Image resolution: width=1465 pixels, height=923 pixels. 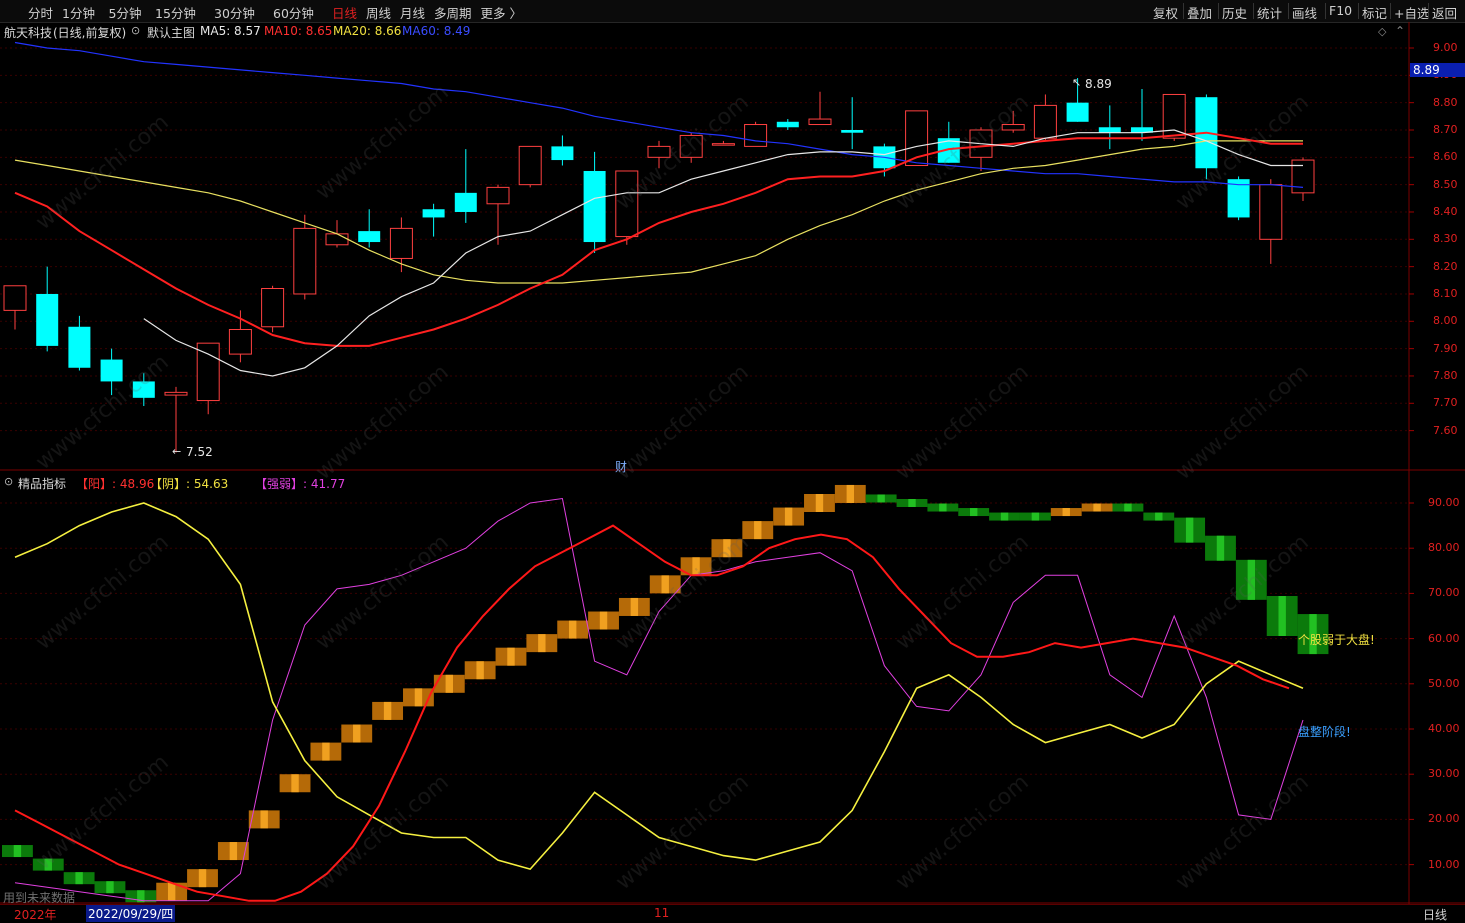 I want to click on price-tick-label: 8.30, so click(x=1445, y=239).